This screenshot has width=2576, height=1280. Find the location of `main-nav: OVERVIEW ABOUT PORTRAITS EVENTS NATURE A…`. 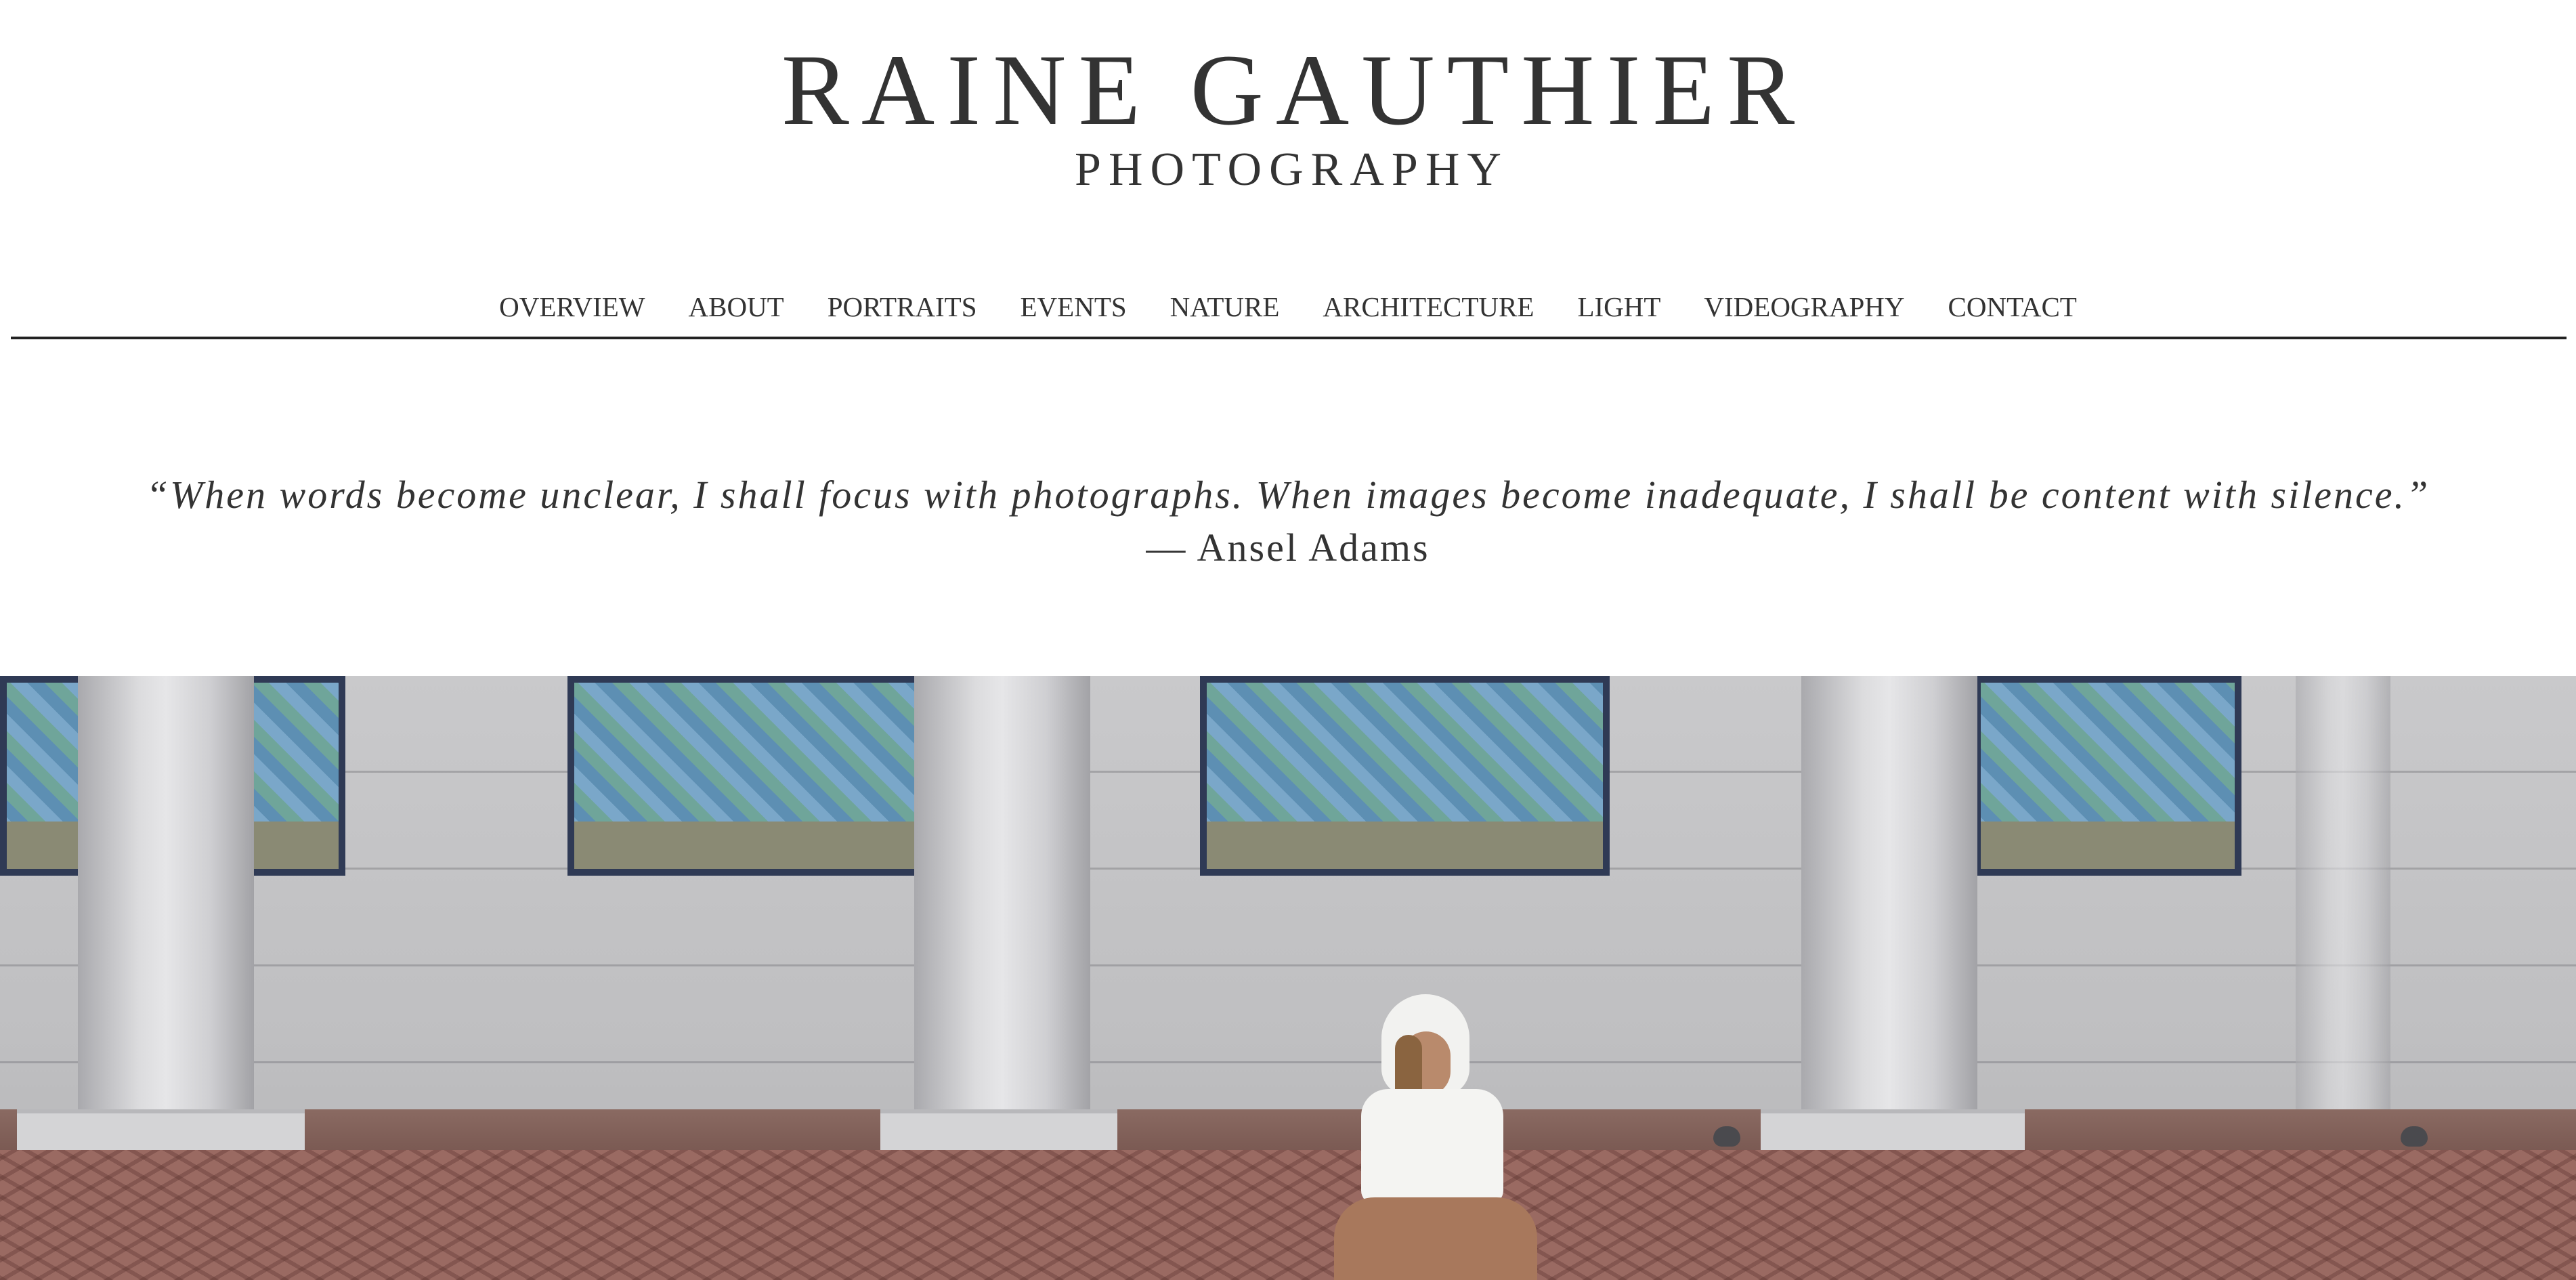

main-nav: OVERVIEW ABOUT PORTRAITS EVENTS NATURE A… is located at coordinates (1288, 307).